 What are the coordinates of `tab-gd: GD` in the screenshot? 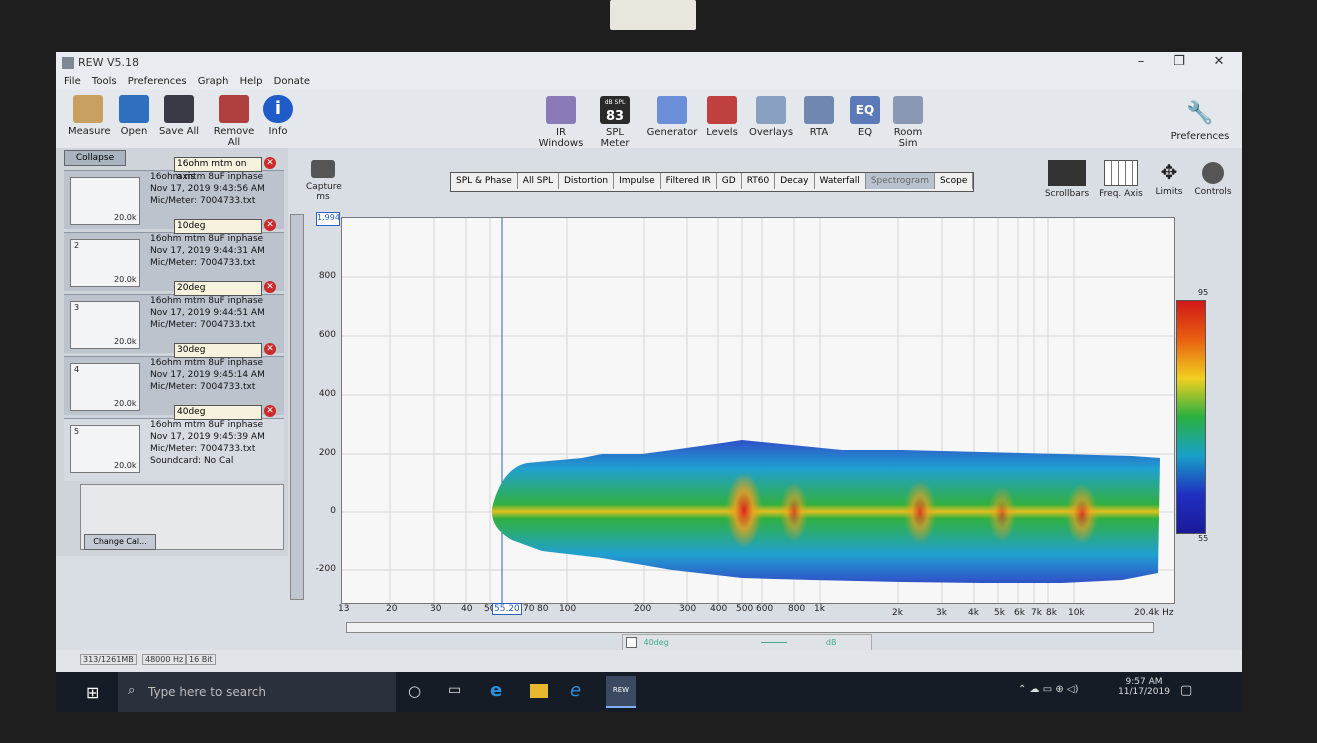 It's located at (729, 181).